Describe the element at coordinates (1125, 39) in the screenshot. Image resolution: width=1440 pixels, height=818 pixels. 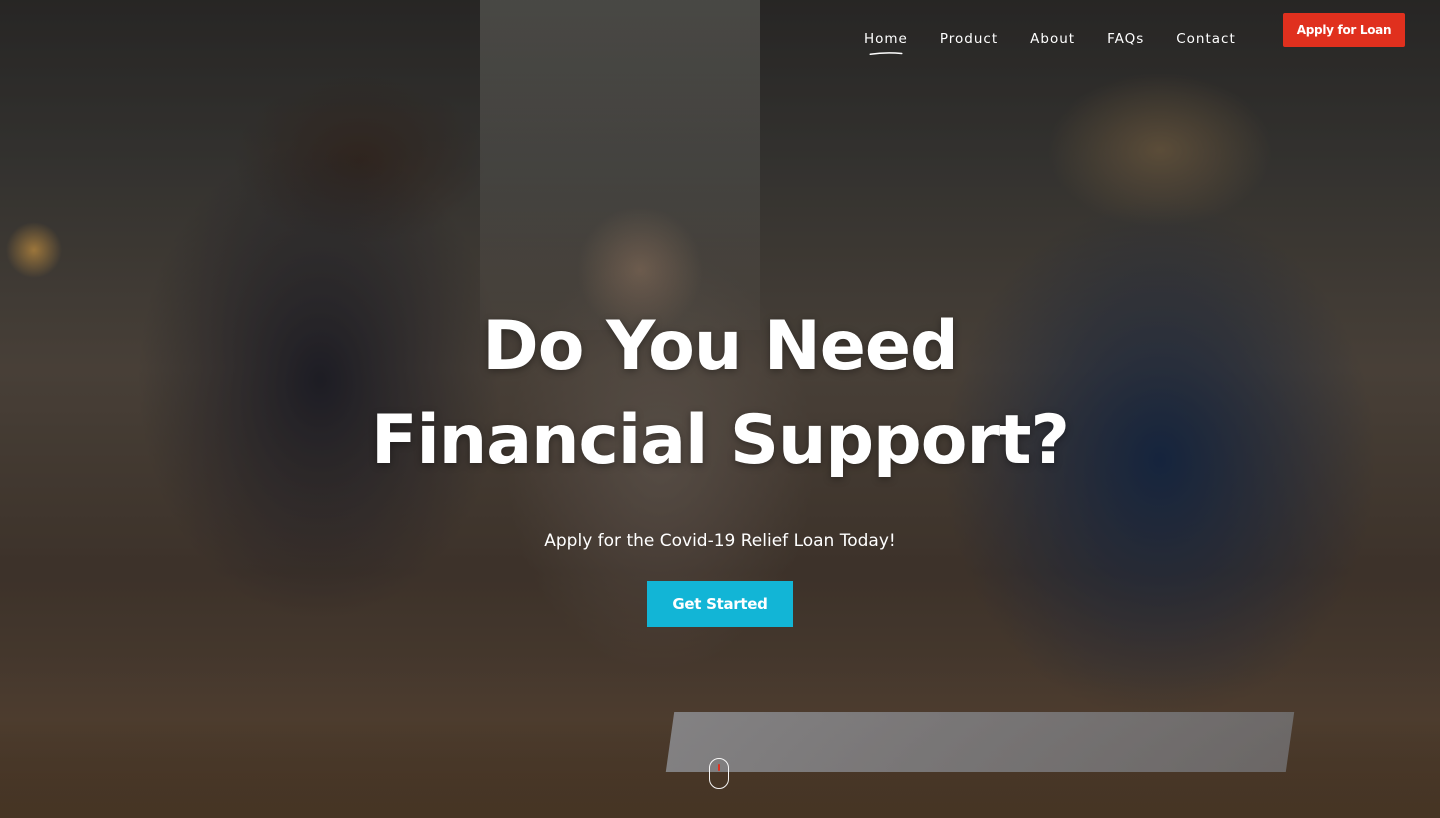
I see `nav-item-faqs: FAQs` at that location.